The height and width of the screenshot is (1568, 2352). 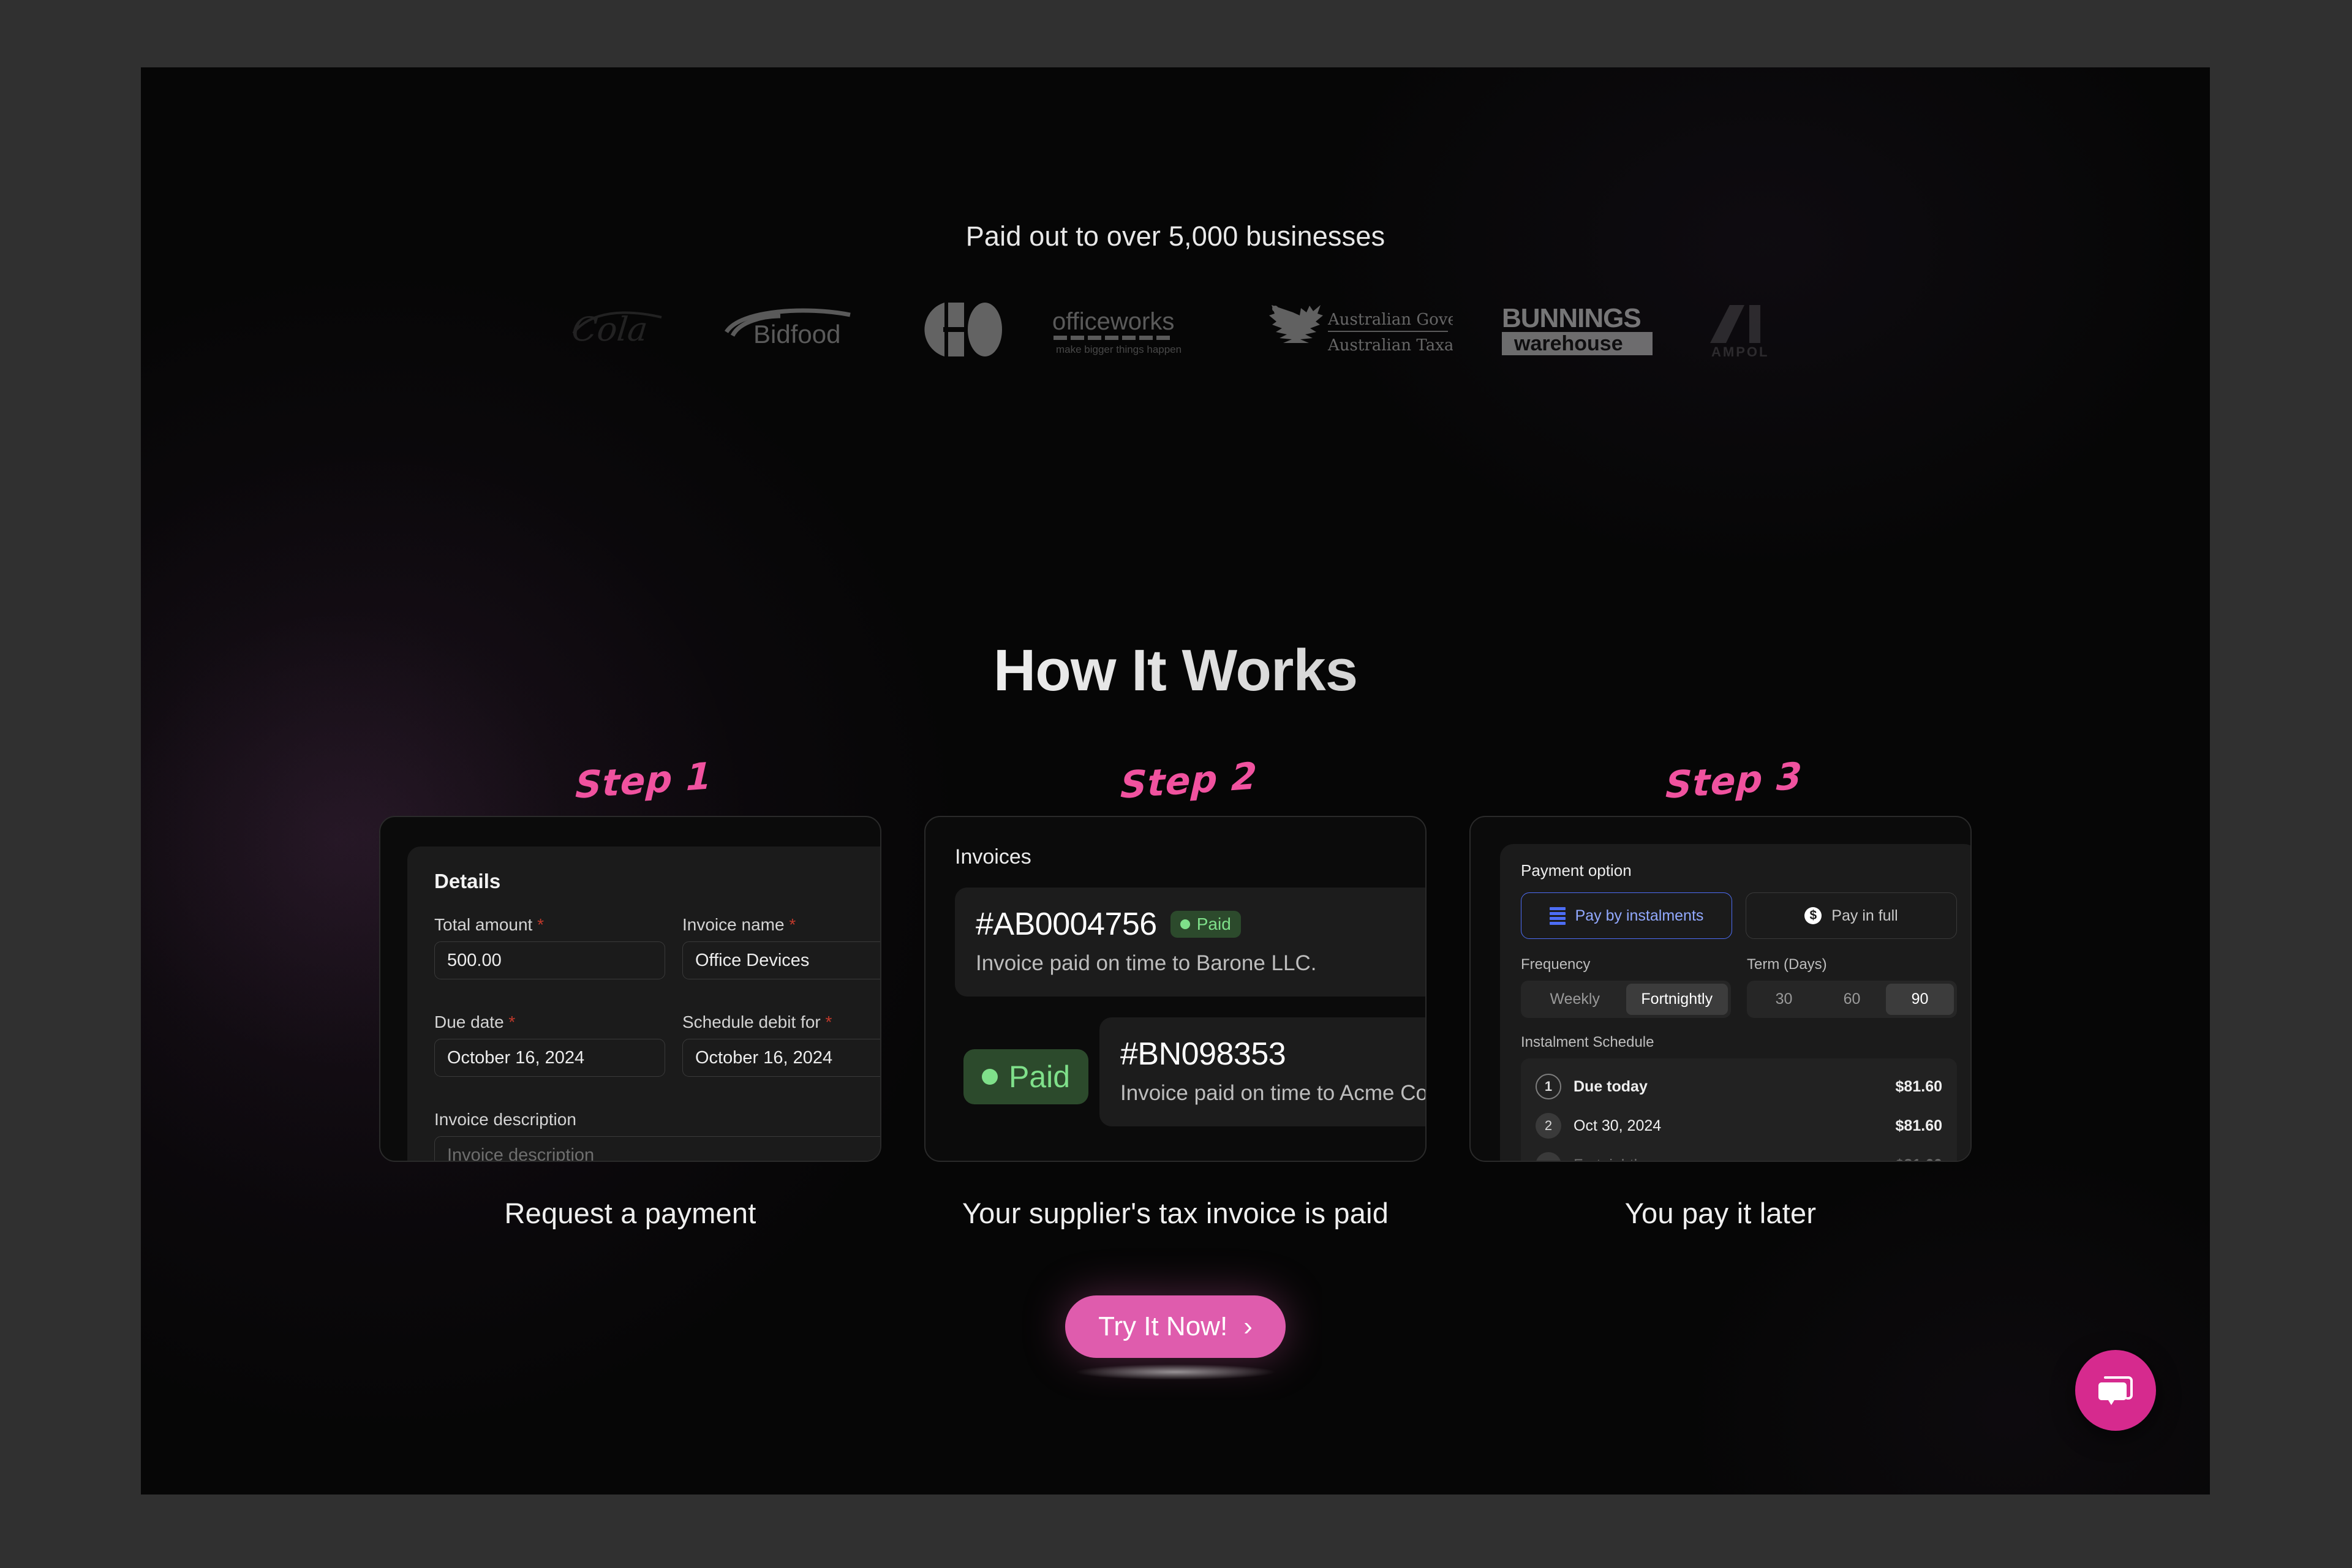 What do you see at coordinates (1919, 1159) in the screenshot?
I see `instalment-ellipsis-amount: $81.60` at bounding box center [1919, 1159].